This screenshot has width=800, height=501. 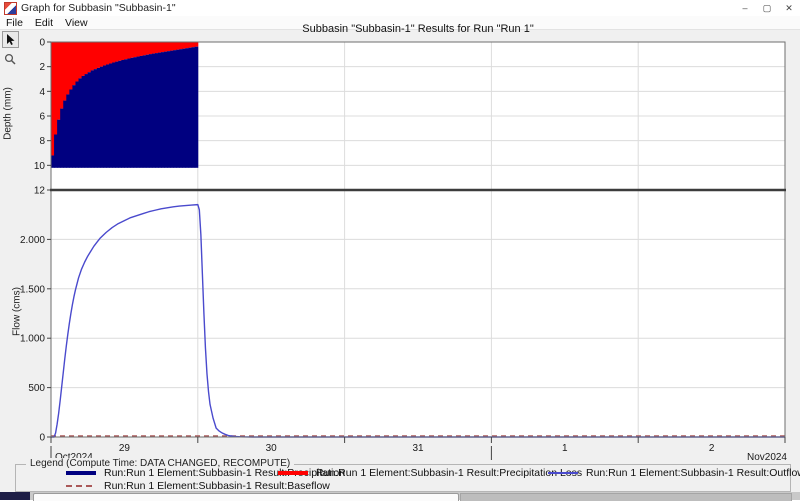 What do you see at coordinates (40, 191) in the screenshot?
I see `depth-tick-label: 12` at bounding box center [40, 191].